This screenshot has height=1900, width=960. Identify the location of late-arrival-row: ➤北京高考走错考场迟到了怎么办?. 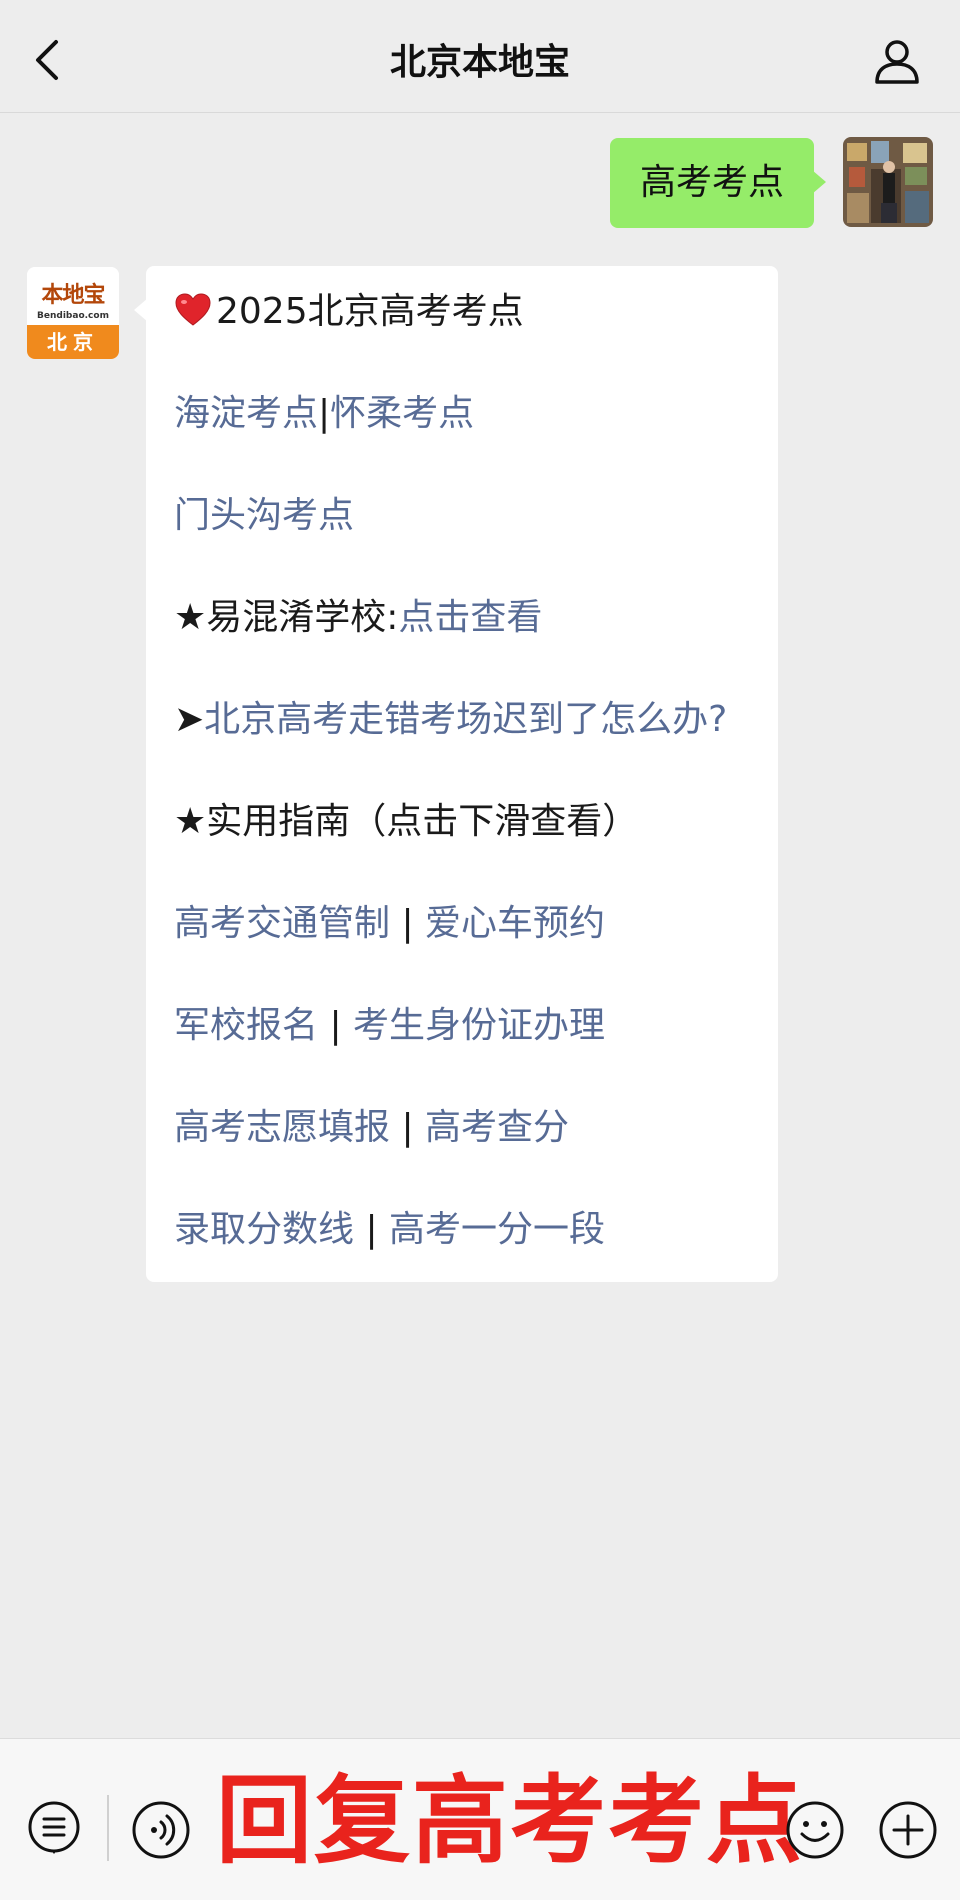
(450, 720).